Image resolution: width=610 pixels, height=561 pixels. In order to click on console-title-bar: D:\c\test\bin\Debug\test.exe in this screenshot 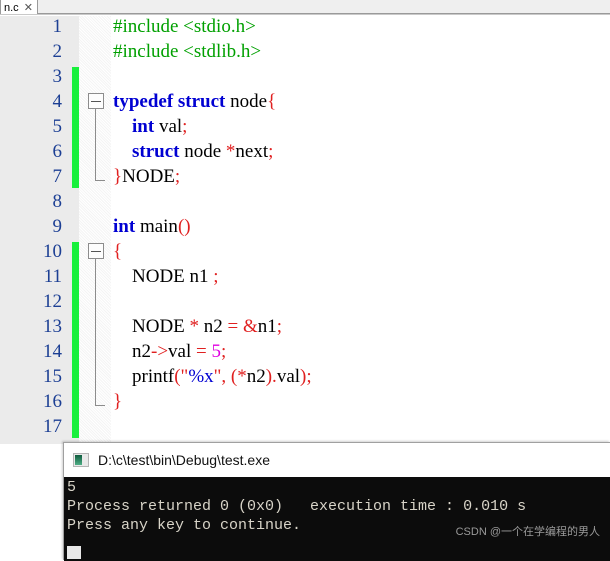, I will do `click(337, 460)`.